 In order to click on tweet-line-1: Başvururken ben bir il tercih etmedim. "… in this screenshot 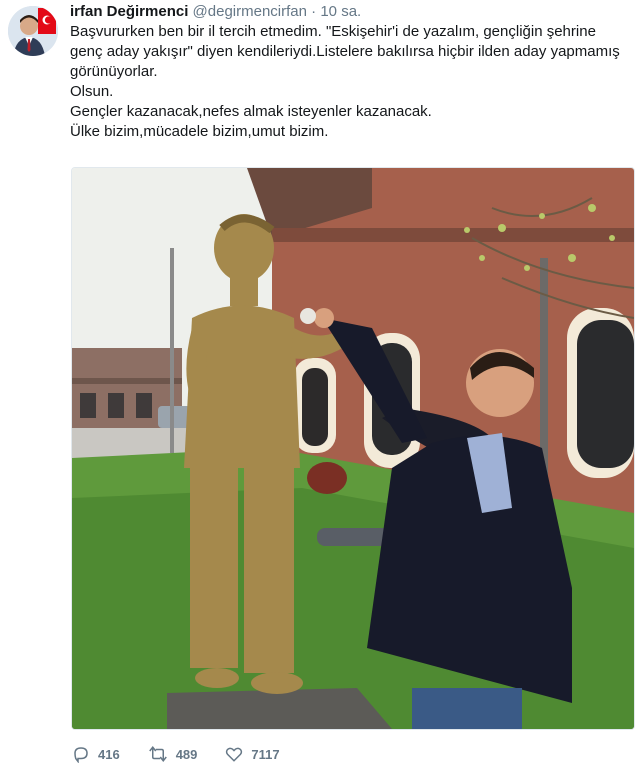, I will do `click(345, 51)`.